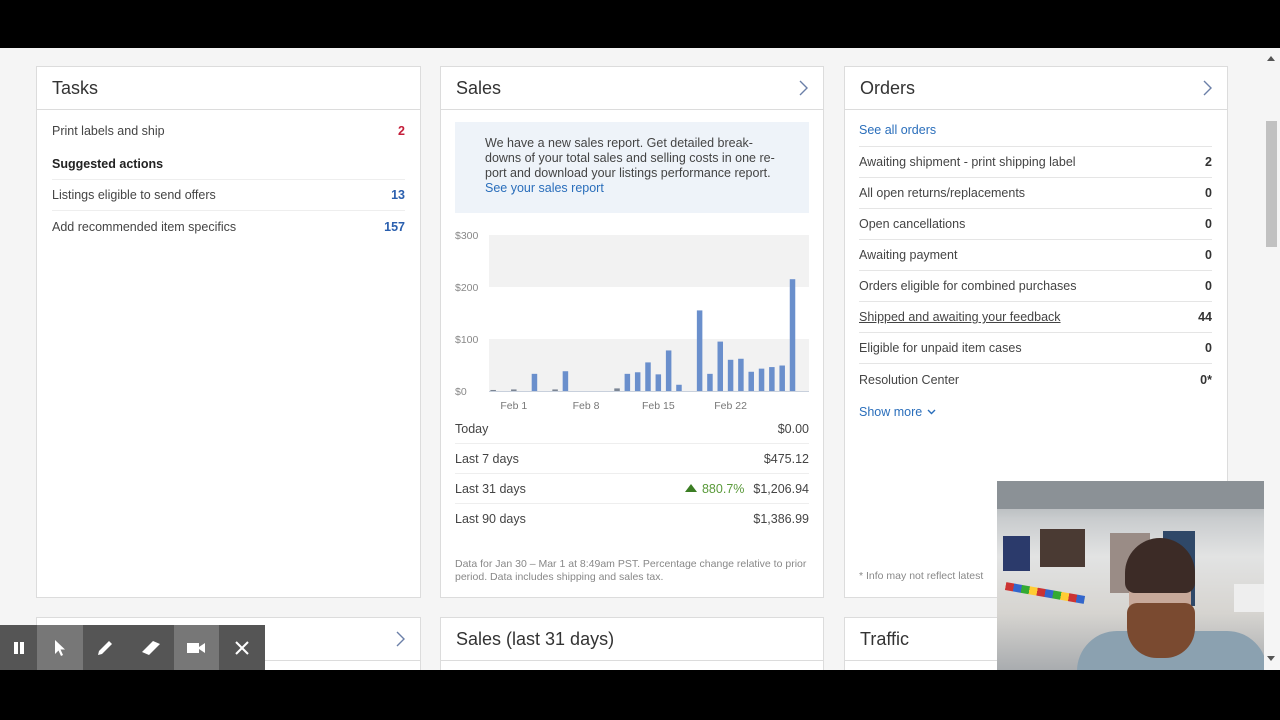 The image size is (1280, 720). What do you see at coordinates (1208, 162) in the screenshot?
I see `order-count: 2` at bounding box center [1208, 162].